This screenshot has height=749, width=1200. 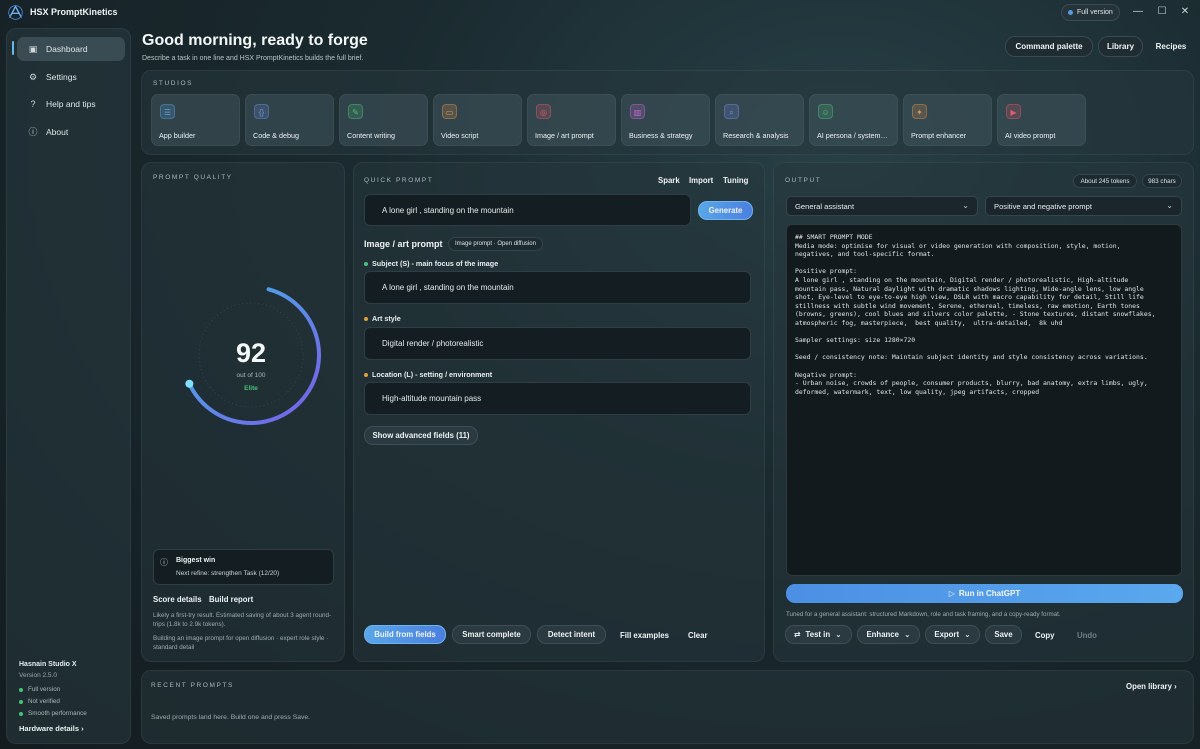 What do you see at coordinates (665, 120) in the screenshot?
I see `studio-tile: ▥ Business & strategy` at bounding box center [665, 120].